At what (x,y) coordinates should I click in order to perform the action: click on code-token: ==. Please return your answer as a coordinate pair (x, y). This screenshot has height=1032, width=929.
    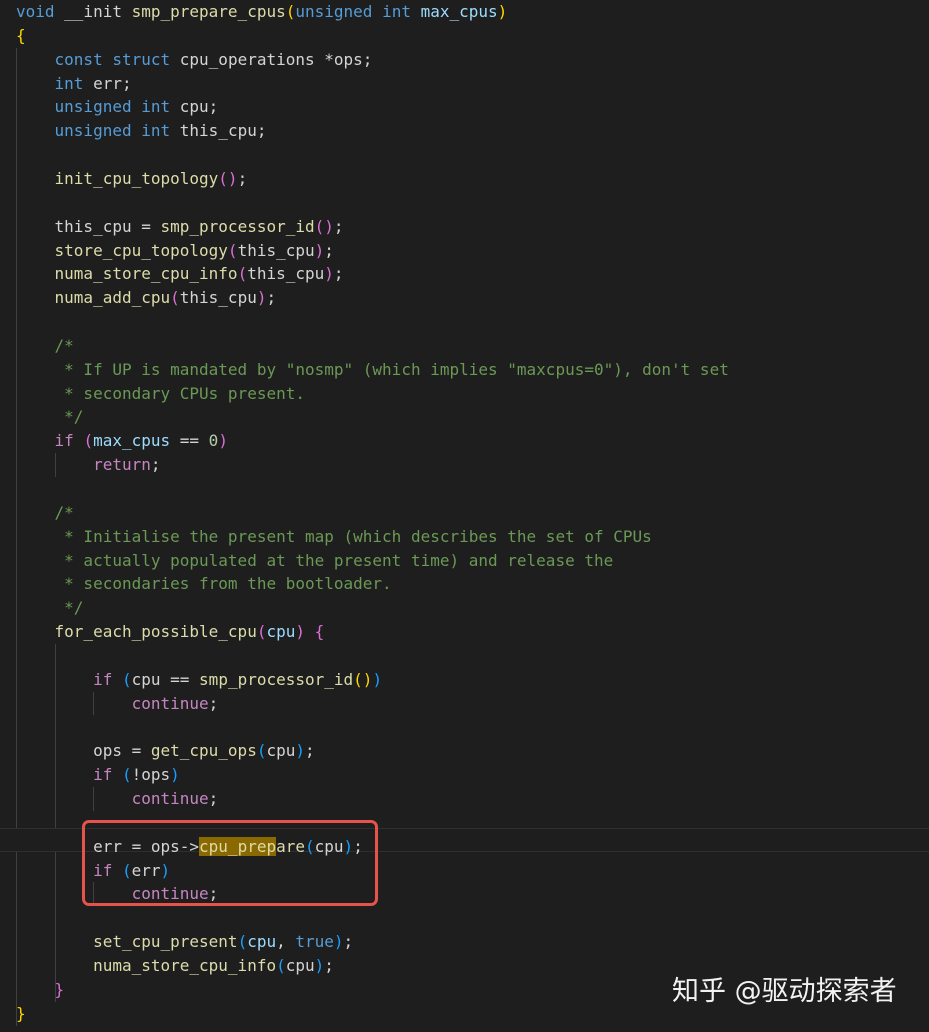
    Looking at the image, I should click on (189, 441).